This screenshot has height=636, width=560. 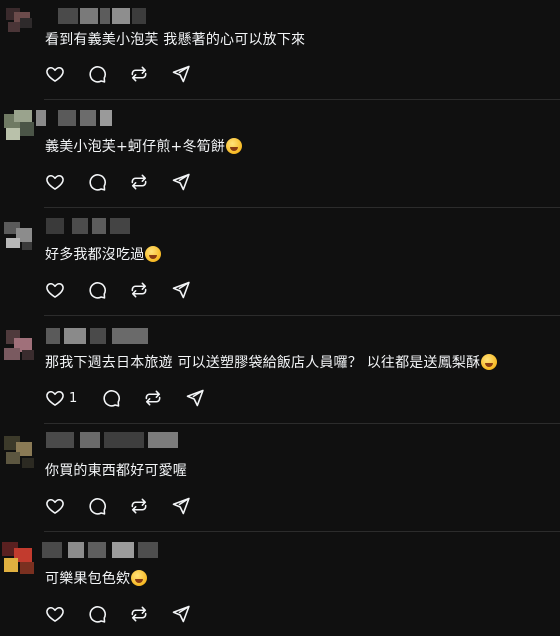 What do you see at coordinates (153, 254) in the screenshot?
I see `zany-face-emoji` at bounding box center [153, 254].